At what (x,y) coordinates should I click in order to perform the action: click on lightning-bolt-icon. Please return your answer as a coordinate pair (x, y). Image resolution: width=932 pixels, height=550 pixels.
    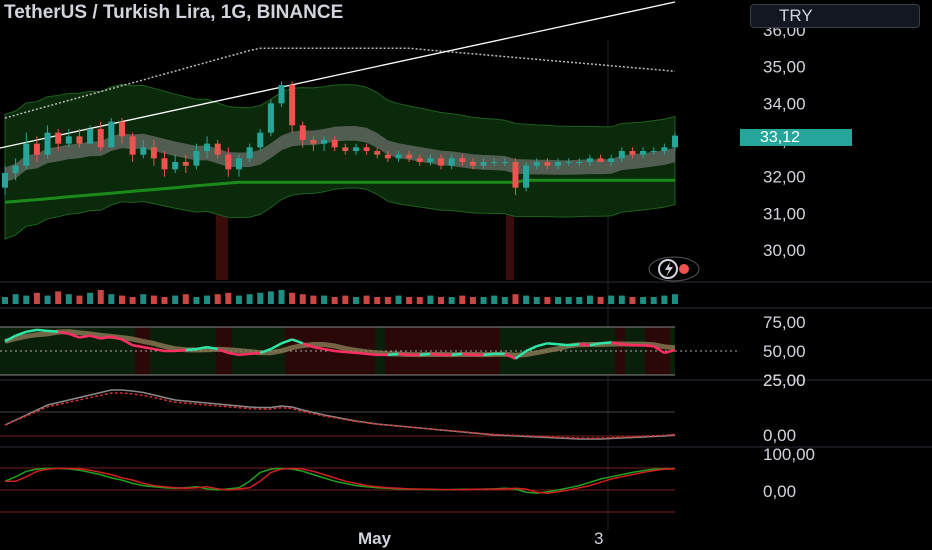
    Looking at the image, I should click on (674, 269).